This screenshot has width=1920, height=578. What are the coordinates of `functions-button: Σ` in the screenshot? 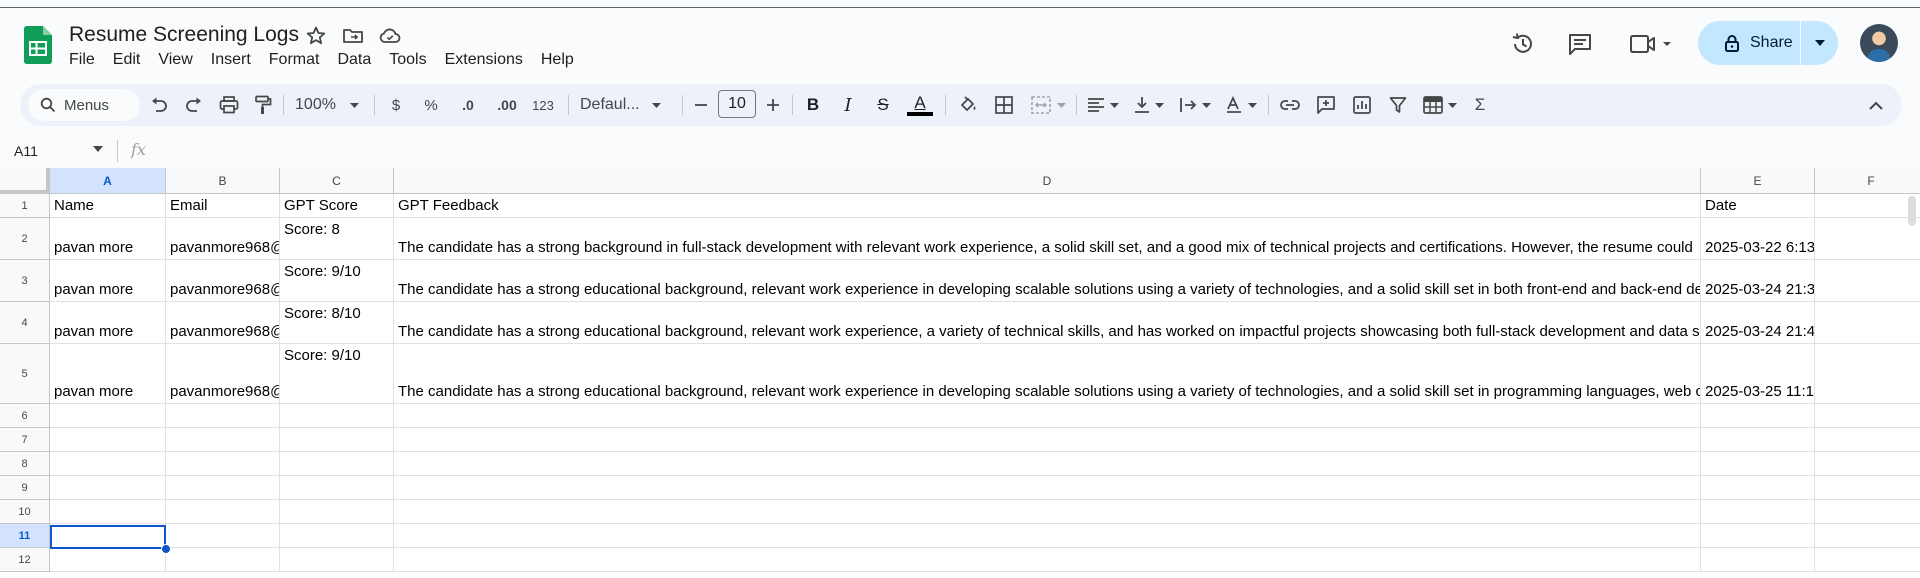 It's located at (1480, 105).